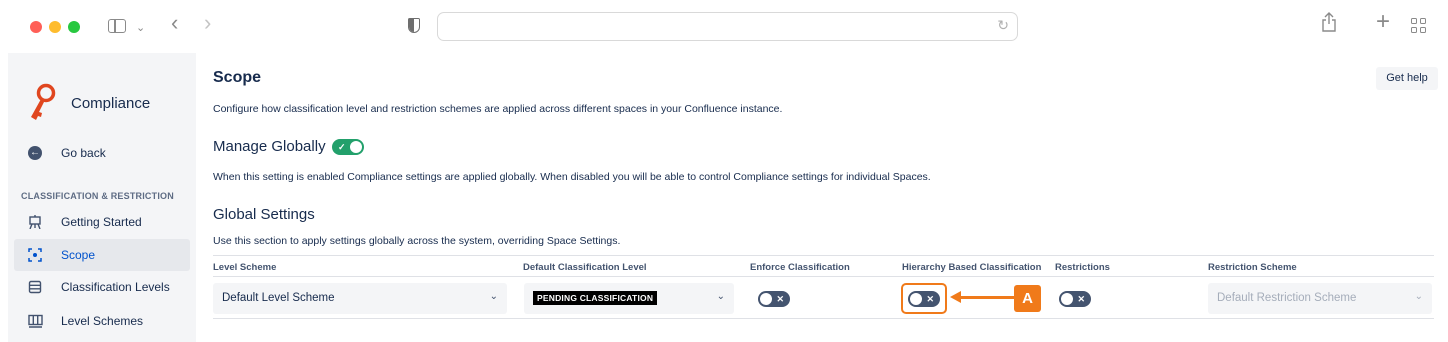  What do you see at coordinates (414, 25) in the screenshot?
I see `shield-icon` at bounding box center [414, 25].